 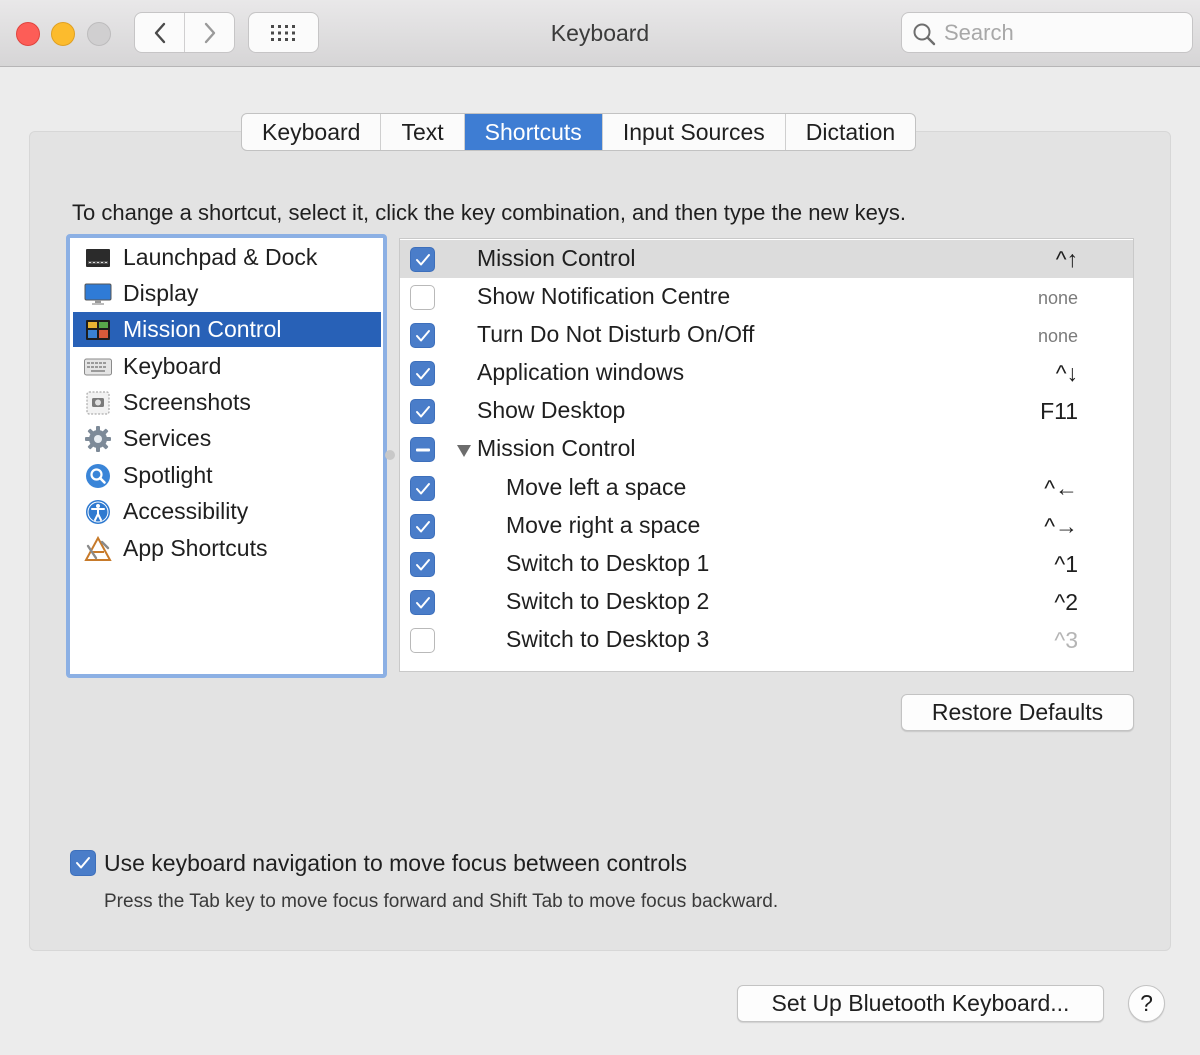 What do you see at coordinates (1066, 602) in the screenshot?
I see `shortcut-key: ^2` at bounding box center [1066, 602].